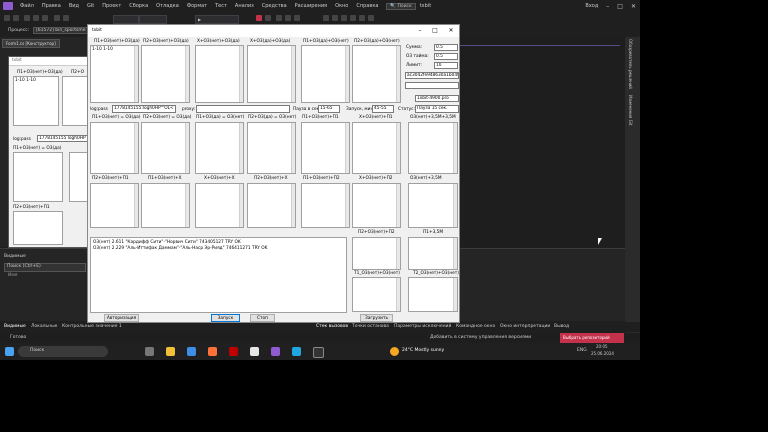 Image resolution: width=768 pixels, height=432 pixels. Describe the element at coordinates (153, 19) in the screenshot. I see `platform-select` at that location.